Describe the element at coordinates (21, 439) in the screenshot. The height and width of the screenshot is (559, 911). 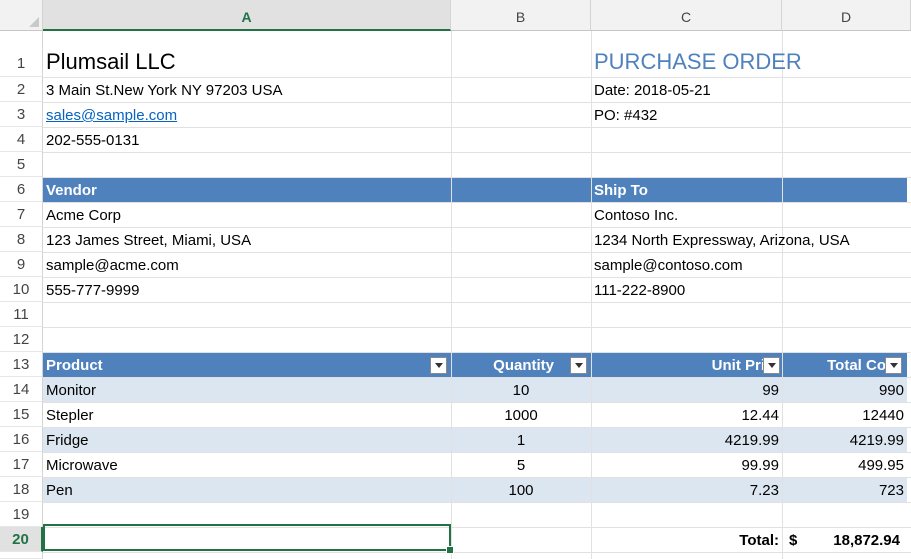
I see `row-header-16: 16` at that location.